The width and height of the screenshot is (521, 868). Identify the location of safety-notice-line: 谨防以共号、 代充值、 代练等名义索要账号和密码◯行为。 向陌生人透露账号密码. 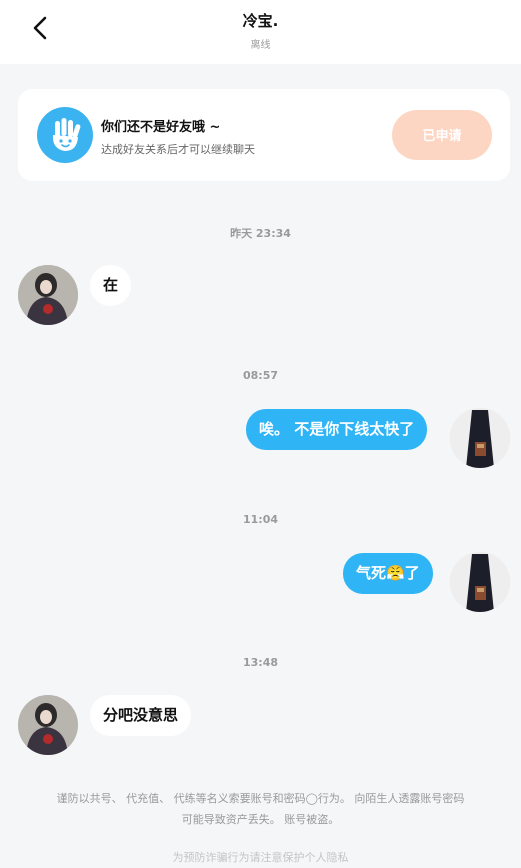
(260, 798).